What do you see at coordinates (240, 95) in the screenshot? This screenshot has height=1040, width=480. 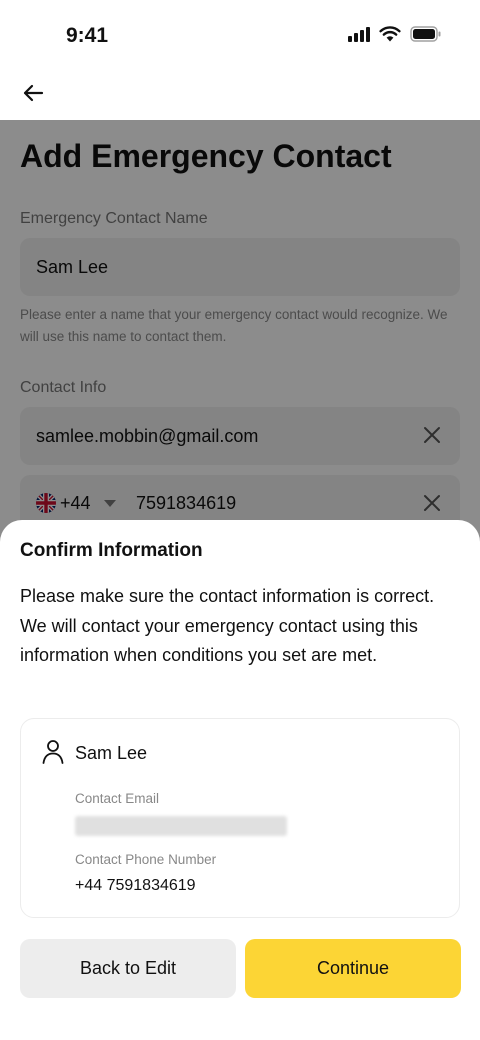 I see `nav-header` at bounding box center [240, 95].